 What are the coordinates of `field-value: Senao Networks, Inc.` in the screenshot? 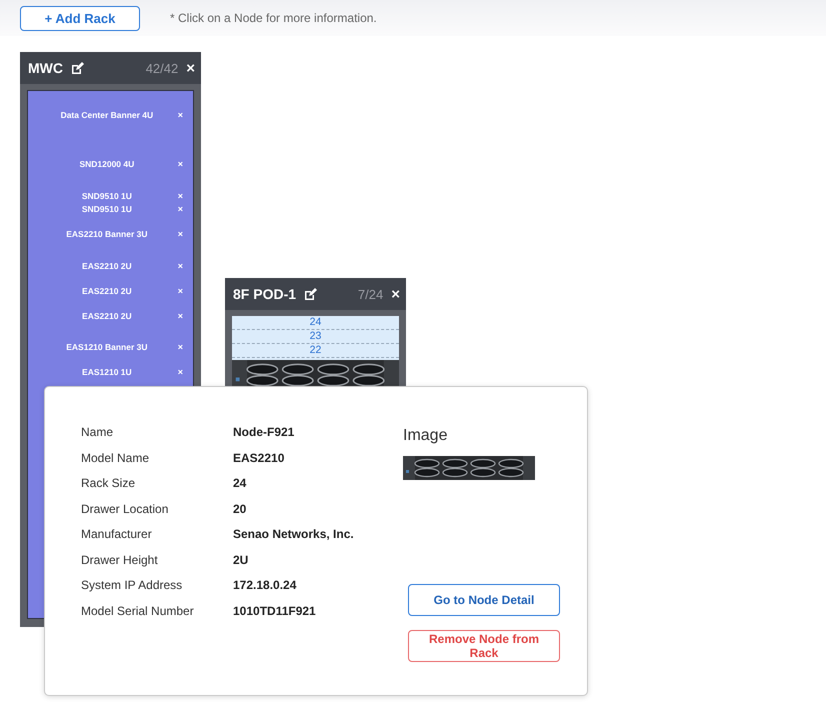 It's located at (294, 534).